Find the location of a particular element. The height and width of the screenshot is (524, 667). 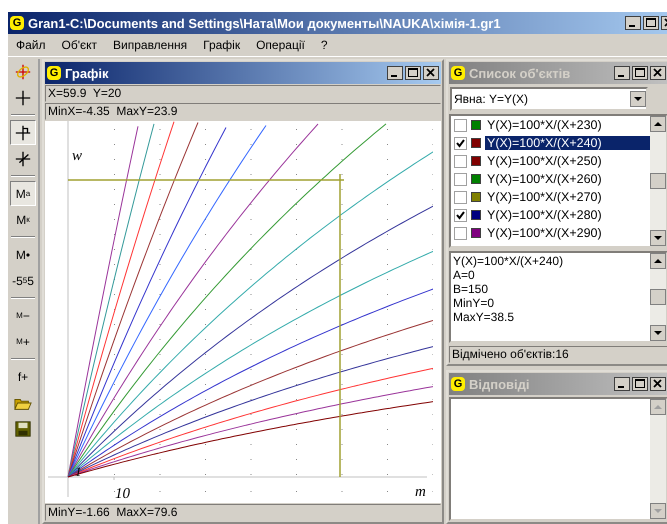

menu-item: Операції is located at coordinates (280, 45).